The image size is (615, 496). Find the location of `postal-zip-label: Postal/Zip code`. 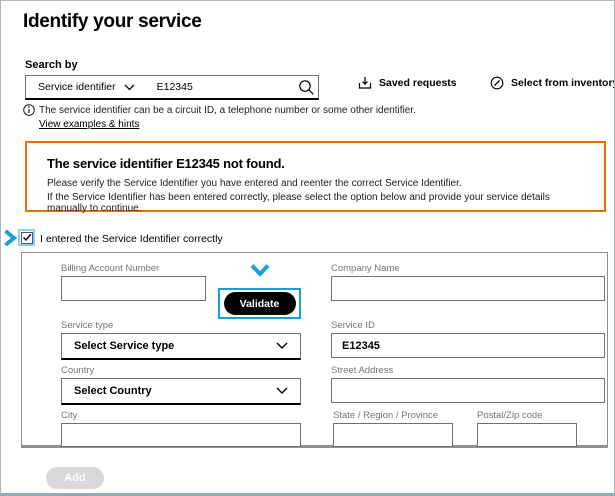

postal-zip-label: Postal/Zip code is located at coordinates (510, 415).